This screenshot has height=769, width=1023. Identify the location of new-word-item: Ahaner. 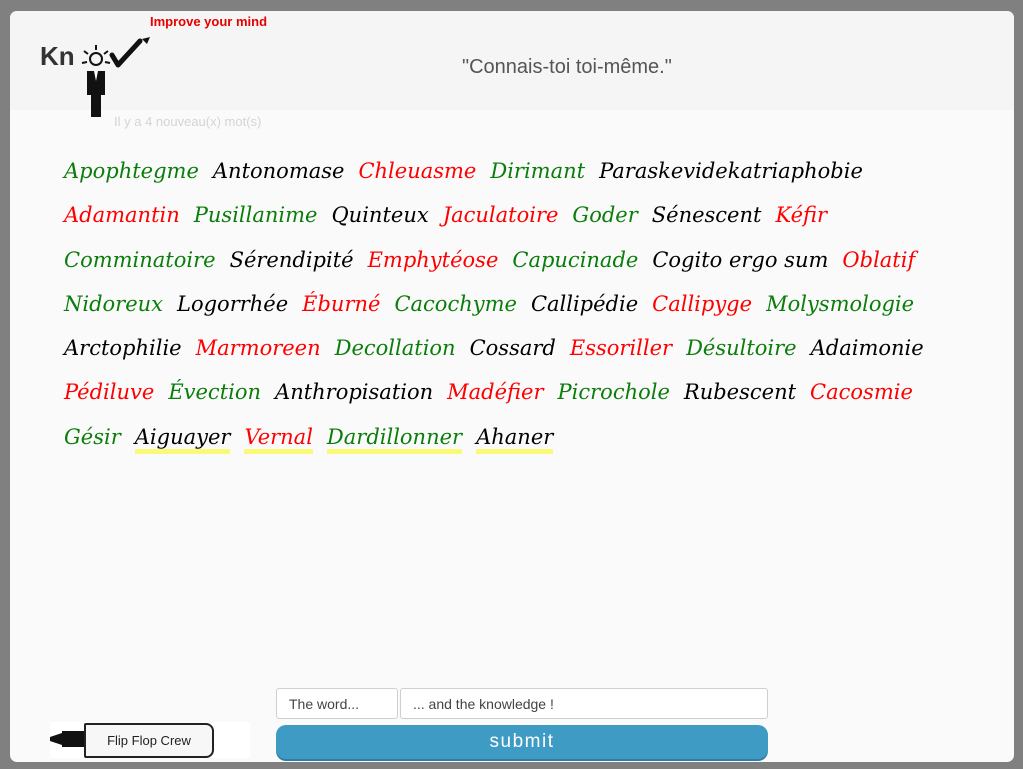
(515, 439).